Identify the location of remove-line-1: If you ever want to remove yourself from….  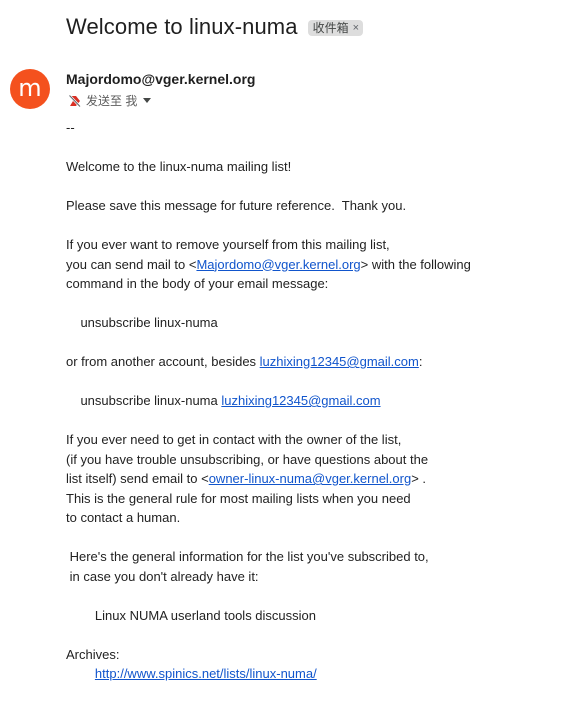
(228, 244).